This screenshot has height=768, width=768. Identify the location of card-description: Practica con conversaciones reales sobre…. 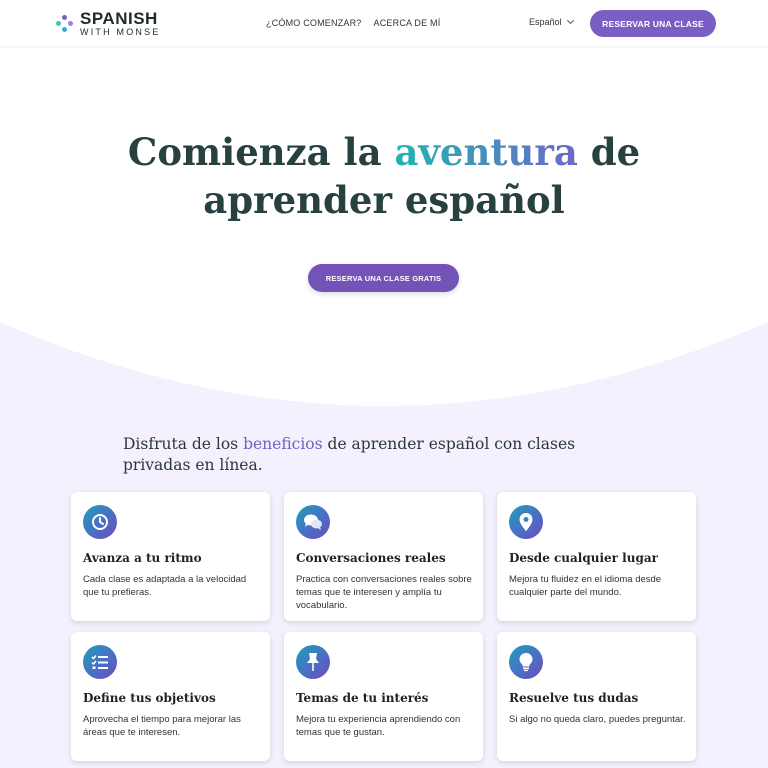
(384, 592).